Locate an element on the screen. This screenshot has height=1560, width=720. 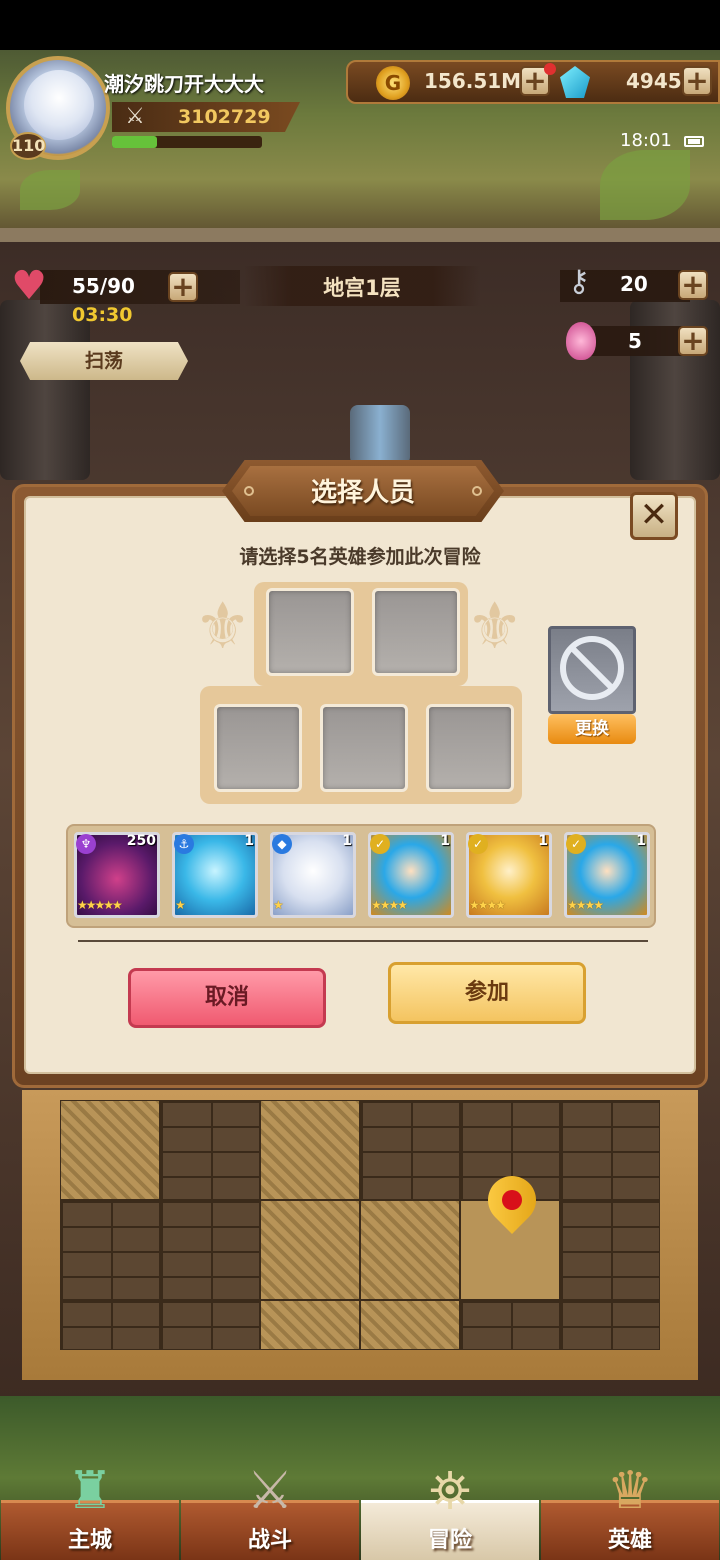
egg-count: 5 is located at coordinates (635, 341).